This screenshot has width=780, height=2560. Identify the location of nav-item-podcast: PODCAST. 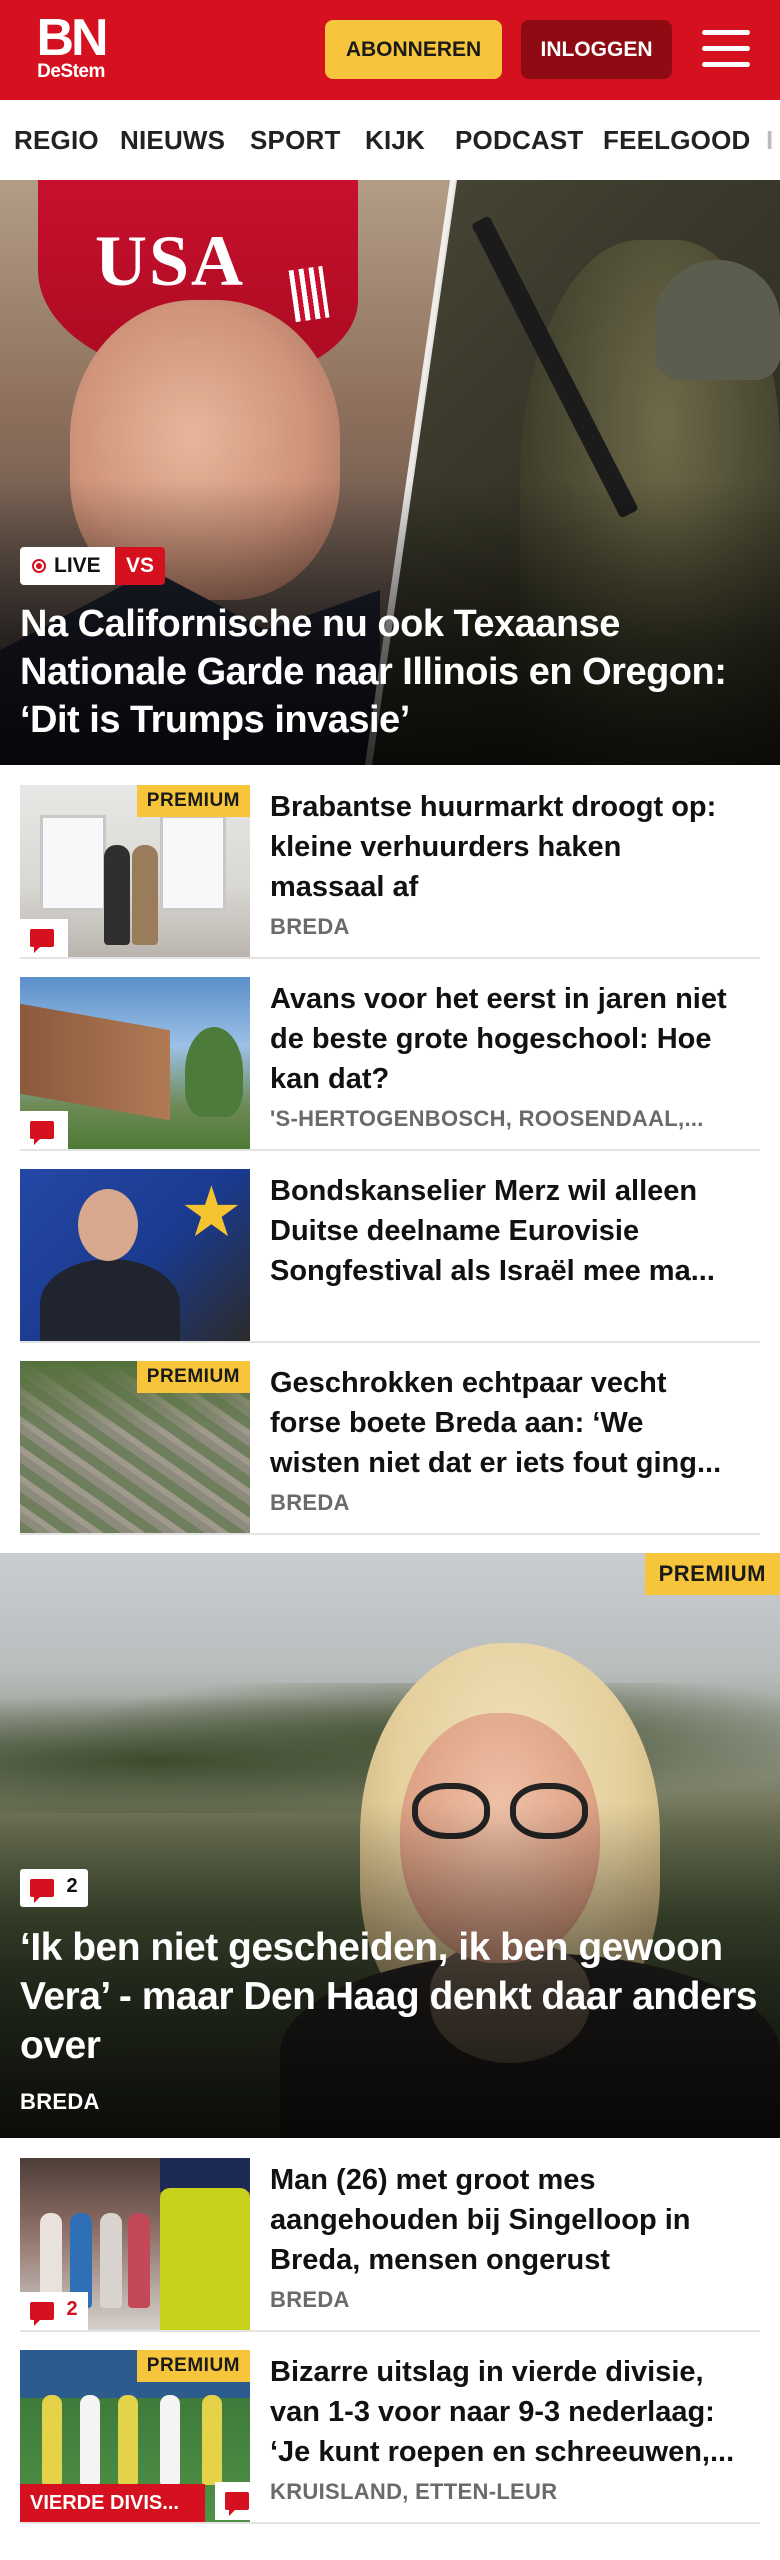
(519, 140).